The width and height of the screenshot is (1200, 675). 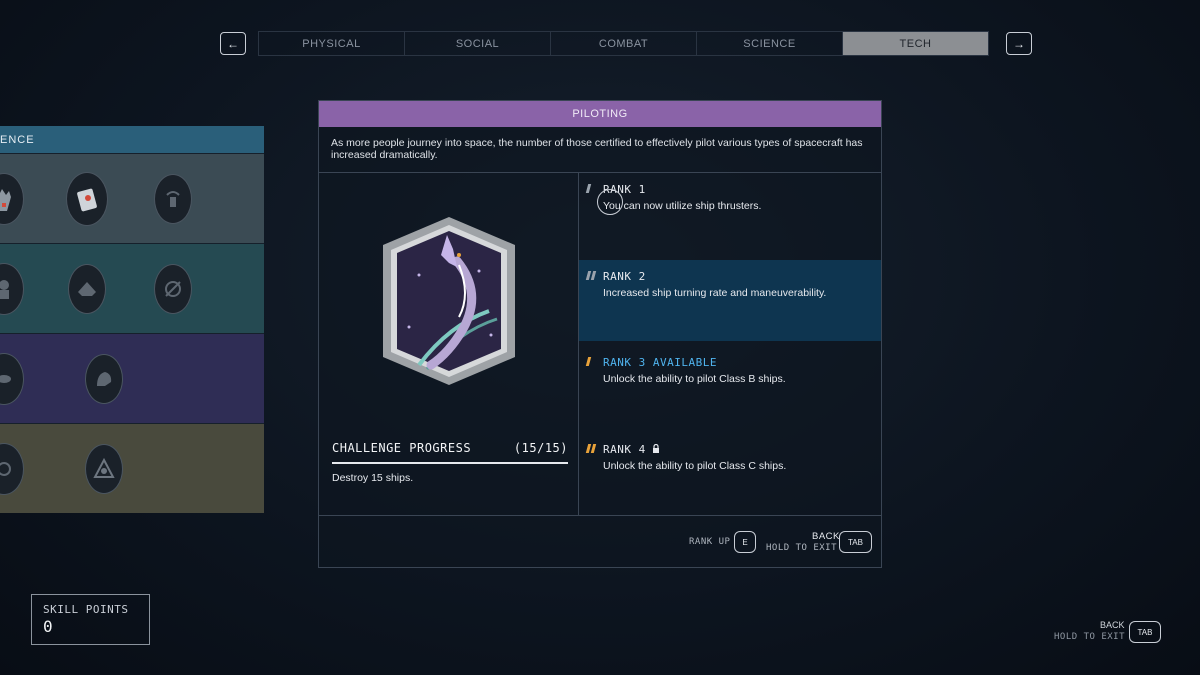 I want to click on skill-tree-panel: ENCE, so click(x=132, y=321).